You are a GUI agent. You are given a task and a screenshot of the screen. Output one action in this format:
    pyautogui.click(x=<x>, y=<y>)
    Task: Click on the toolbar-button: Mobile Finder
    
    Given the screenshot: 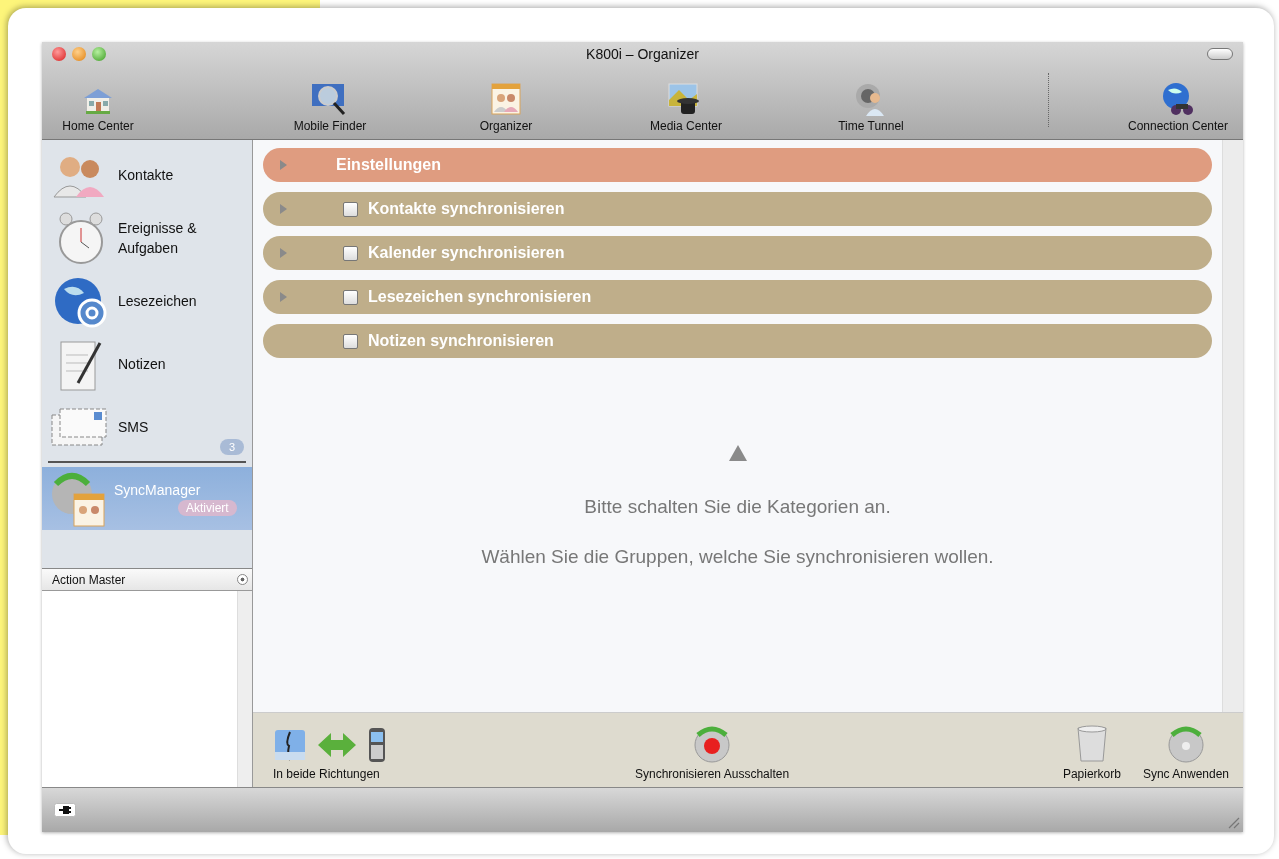 What is the action you would take?
    pyautogui.click(x=330, y=107)
    